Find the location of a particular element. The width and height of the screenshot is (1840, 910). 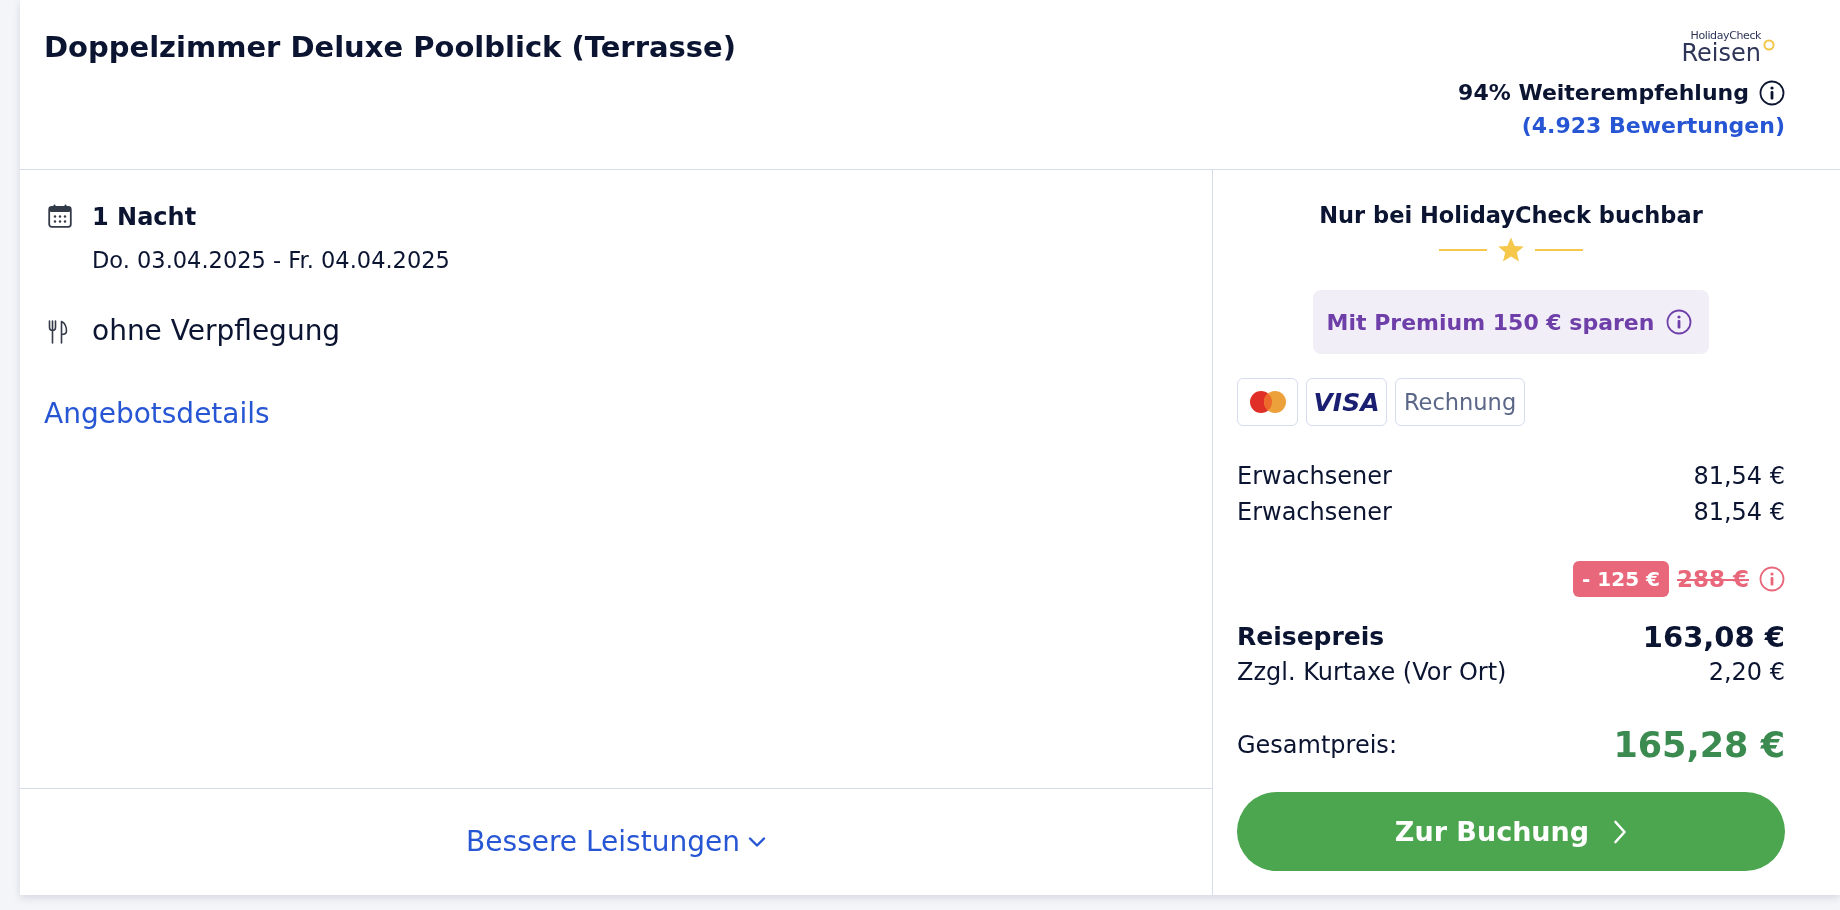

offer-details-link: Angebotsdetails is located at coordinates (157, 414).